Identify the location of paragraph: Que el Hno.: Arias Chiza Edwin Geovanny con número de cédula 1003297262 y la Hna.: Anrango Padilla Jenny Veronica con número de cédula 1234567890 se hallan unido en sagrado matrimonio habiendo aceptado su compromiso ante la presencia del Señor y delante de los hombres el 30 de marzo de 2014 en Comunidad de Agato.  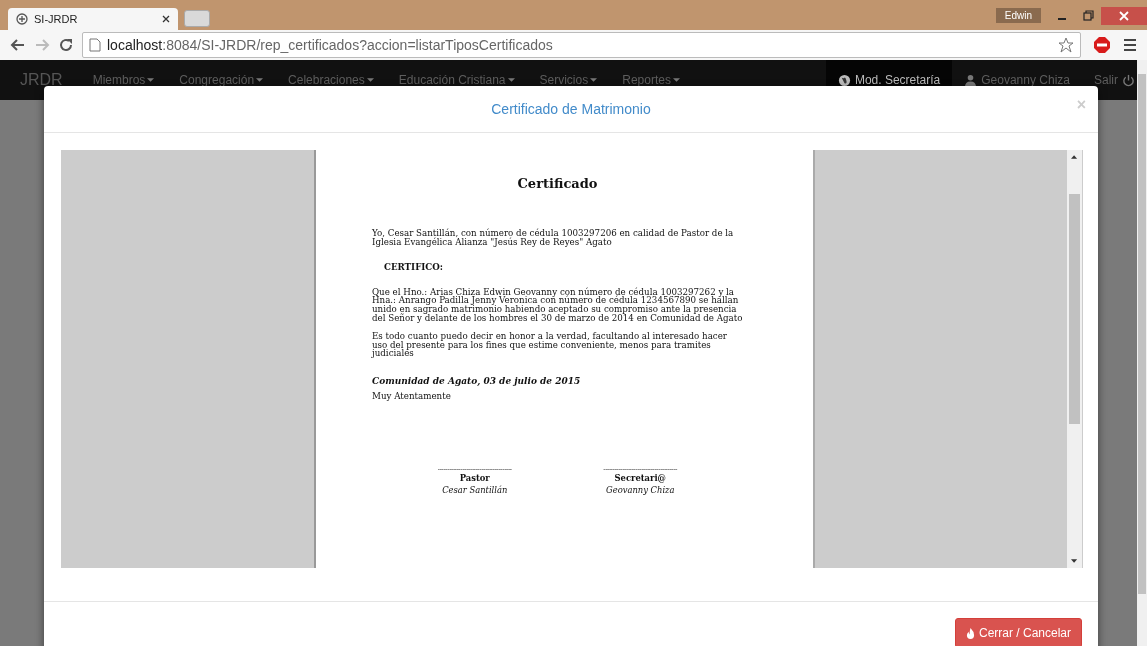
(557, 305).